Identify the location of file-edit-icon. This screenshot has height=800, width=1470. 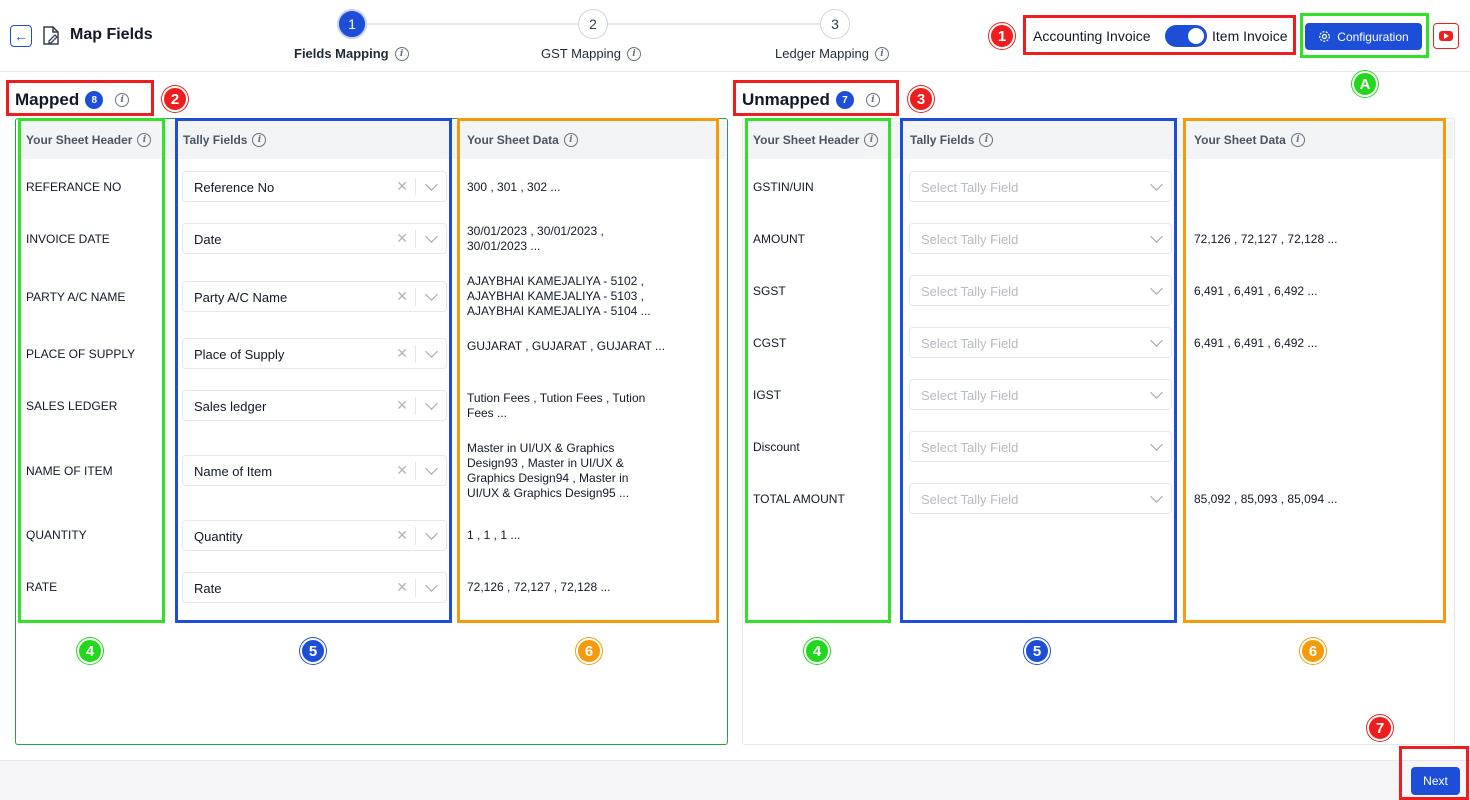
(51, 35).